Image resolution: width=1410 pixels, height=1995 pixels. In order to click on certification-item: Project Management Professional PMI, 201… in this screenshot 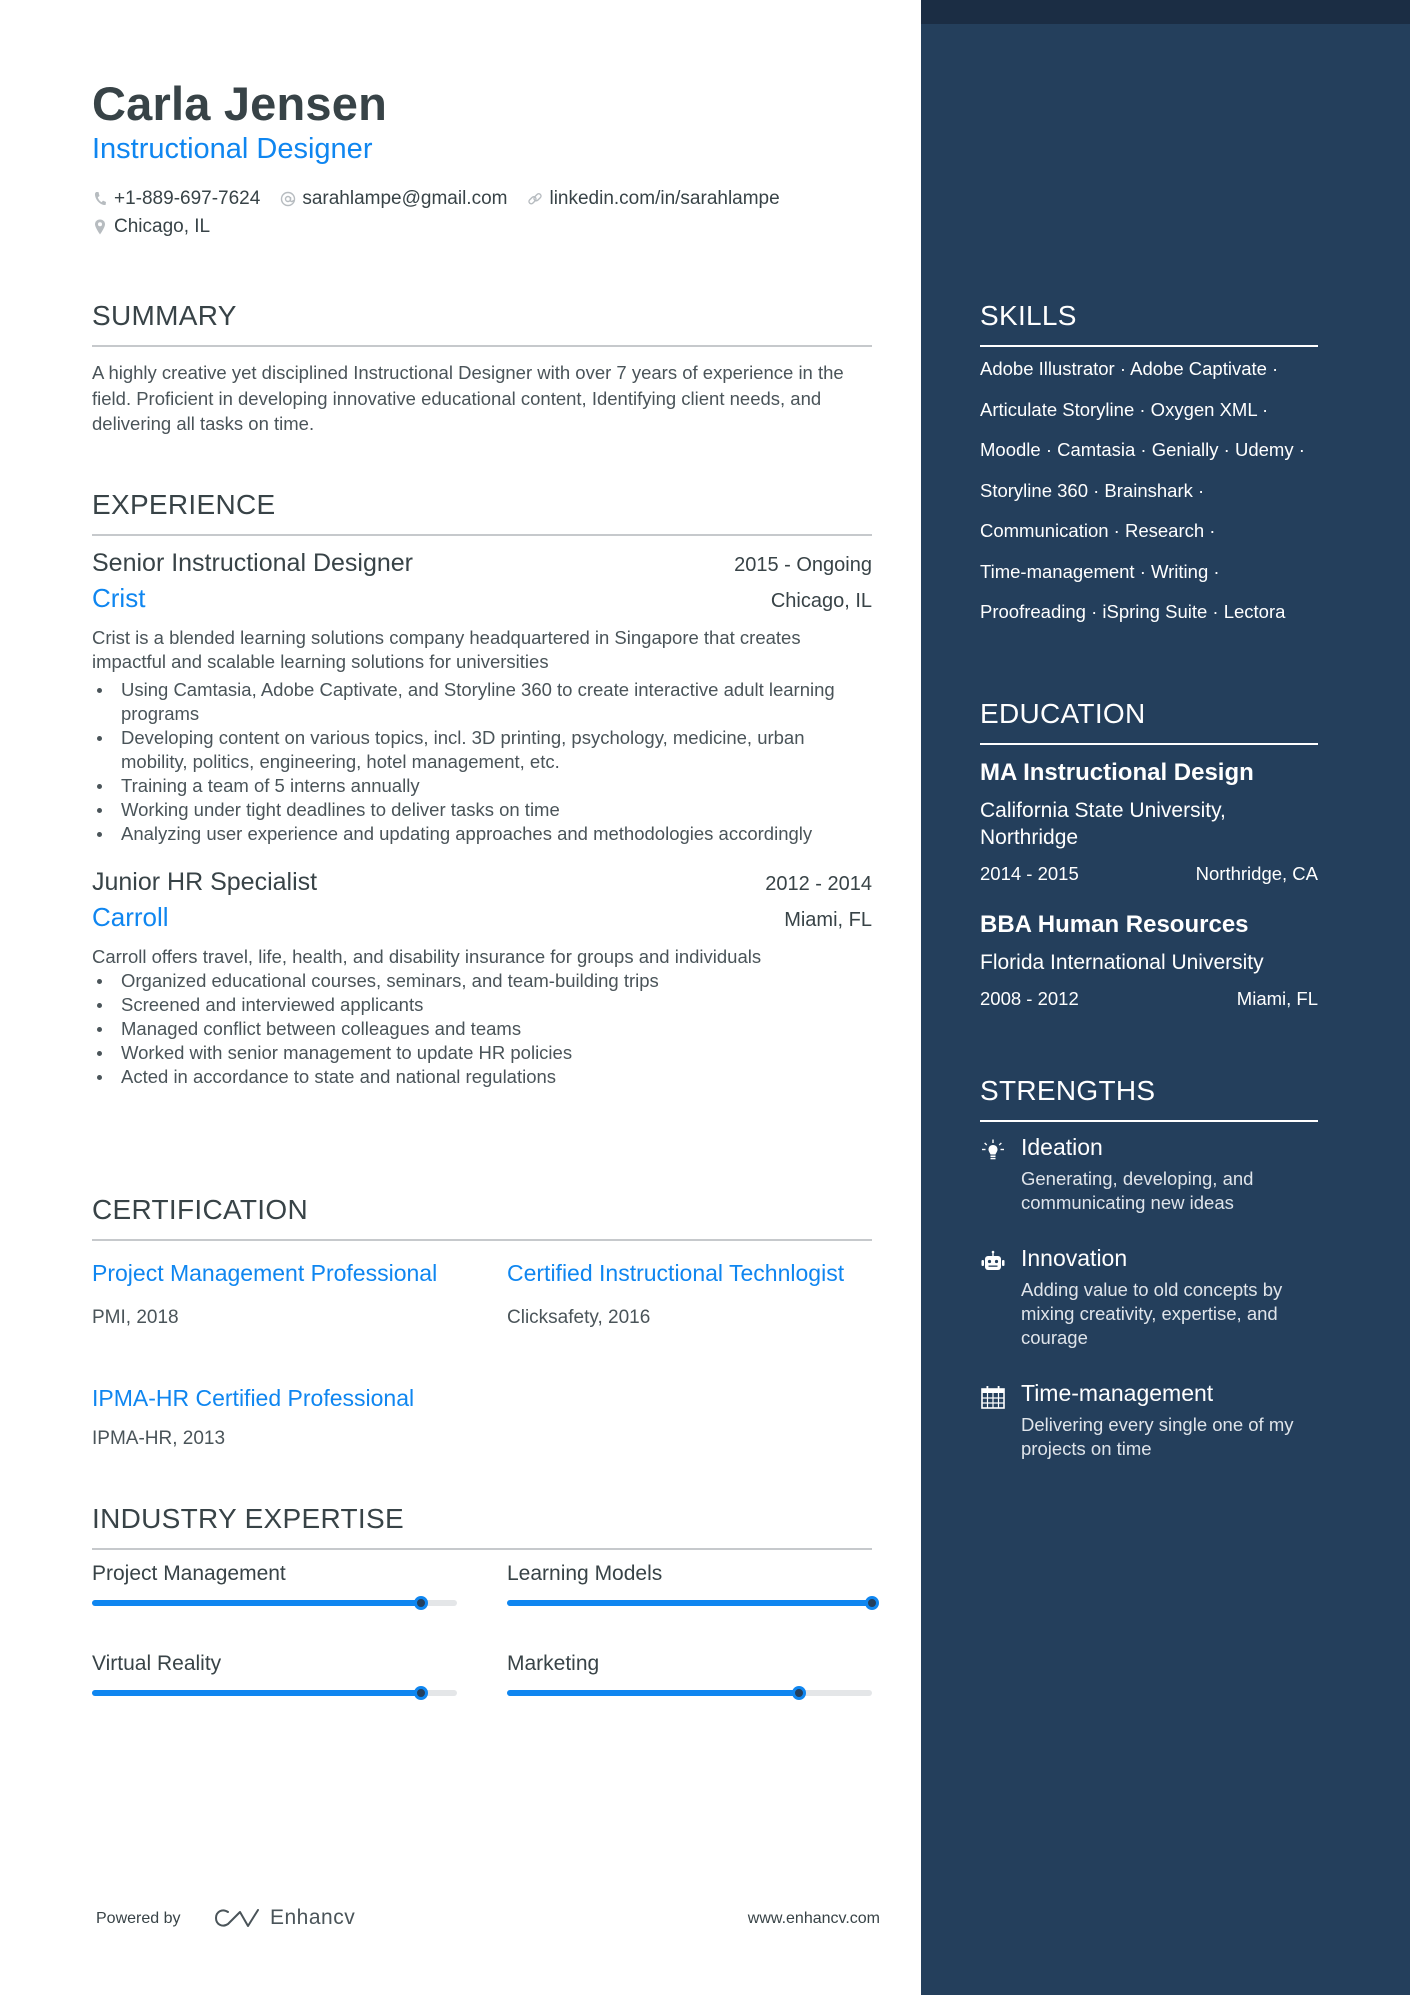, I will do `click(272, 1294)`.